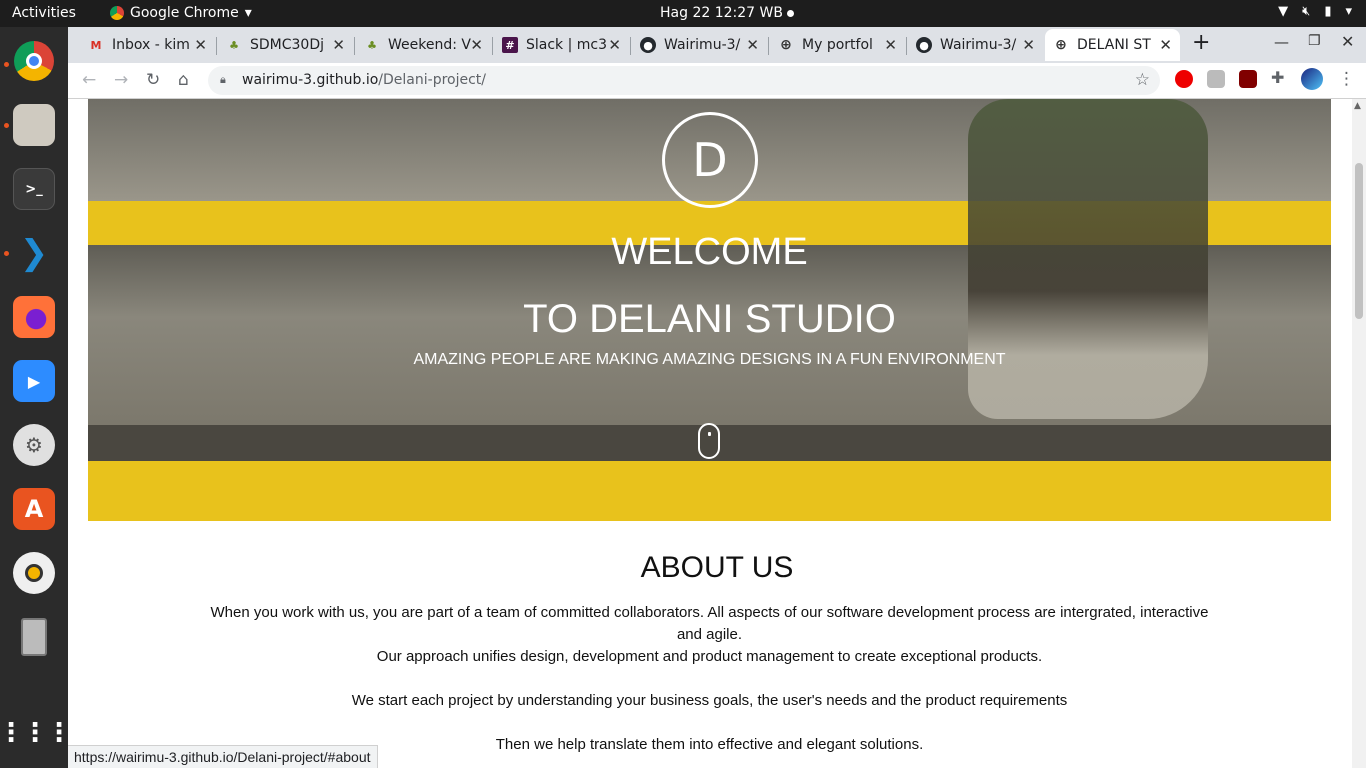 The image size is (1366, 768). What do you see at coordinates (34, 445) in the screenshot?
I see `settings-icon: ⚙` at bounding box center [34, 445].